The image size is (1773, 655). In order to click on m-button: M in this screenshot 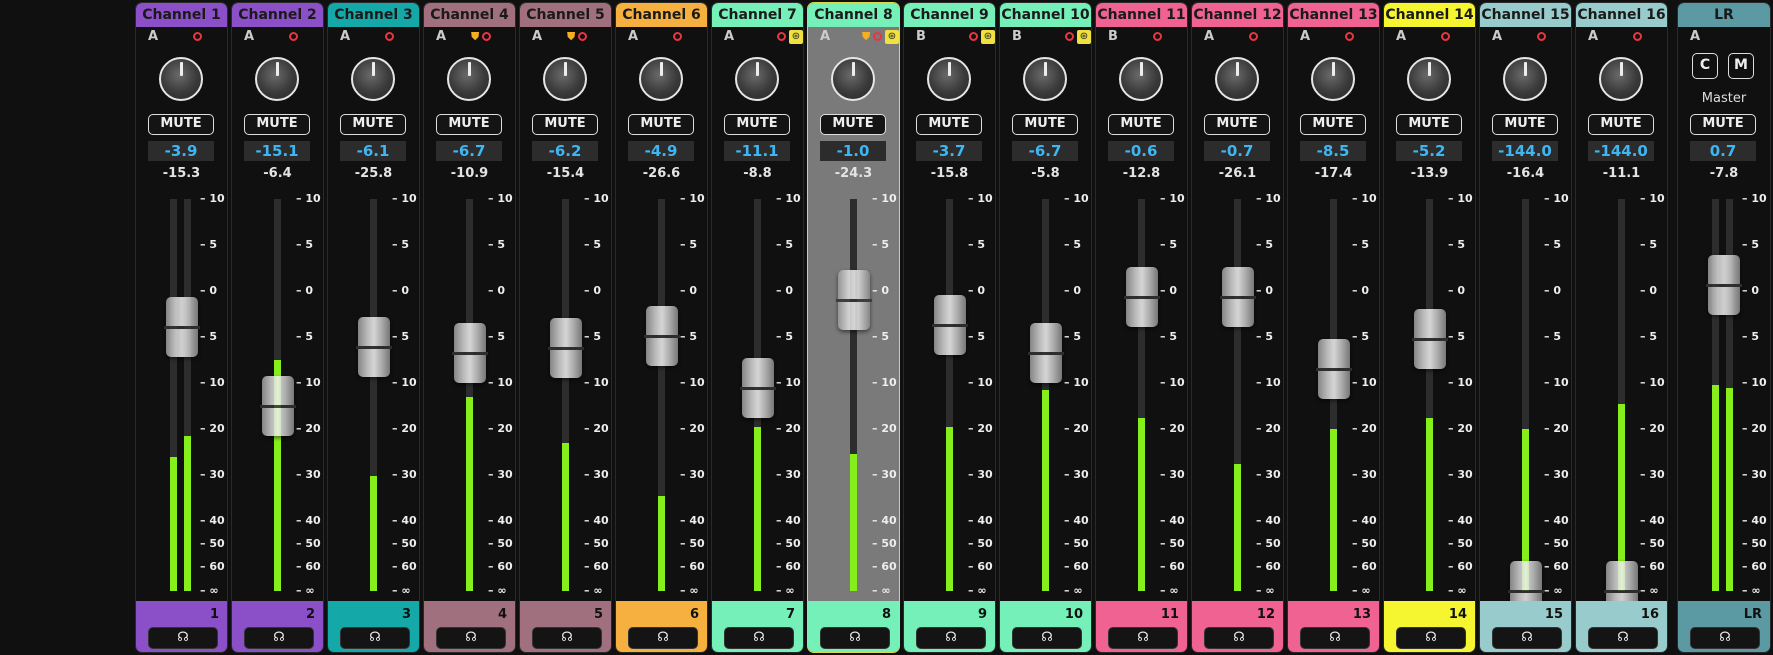, I will do `click(1741, 66)`.